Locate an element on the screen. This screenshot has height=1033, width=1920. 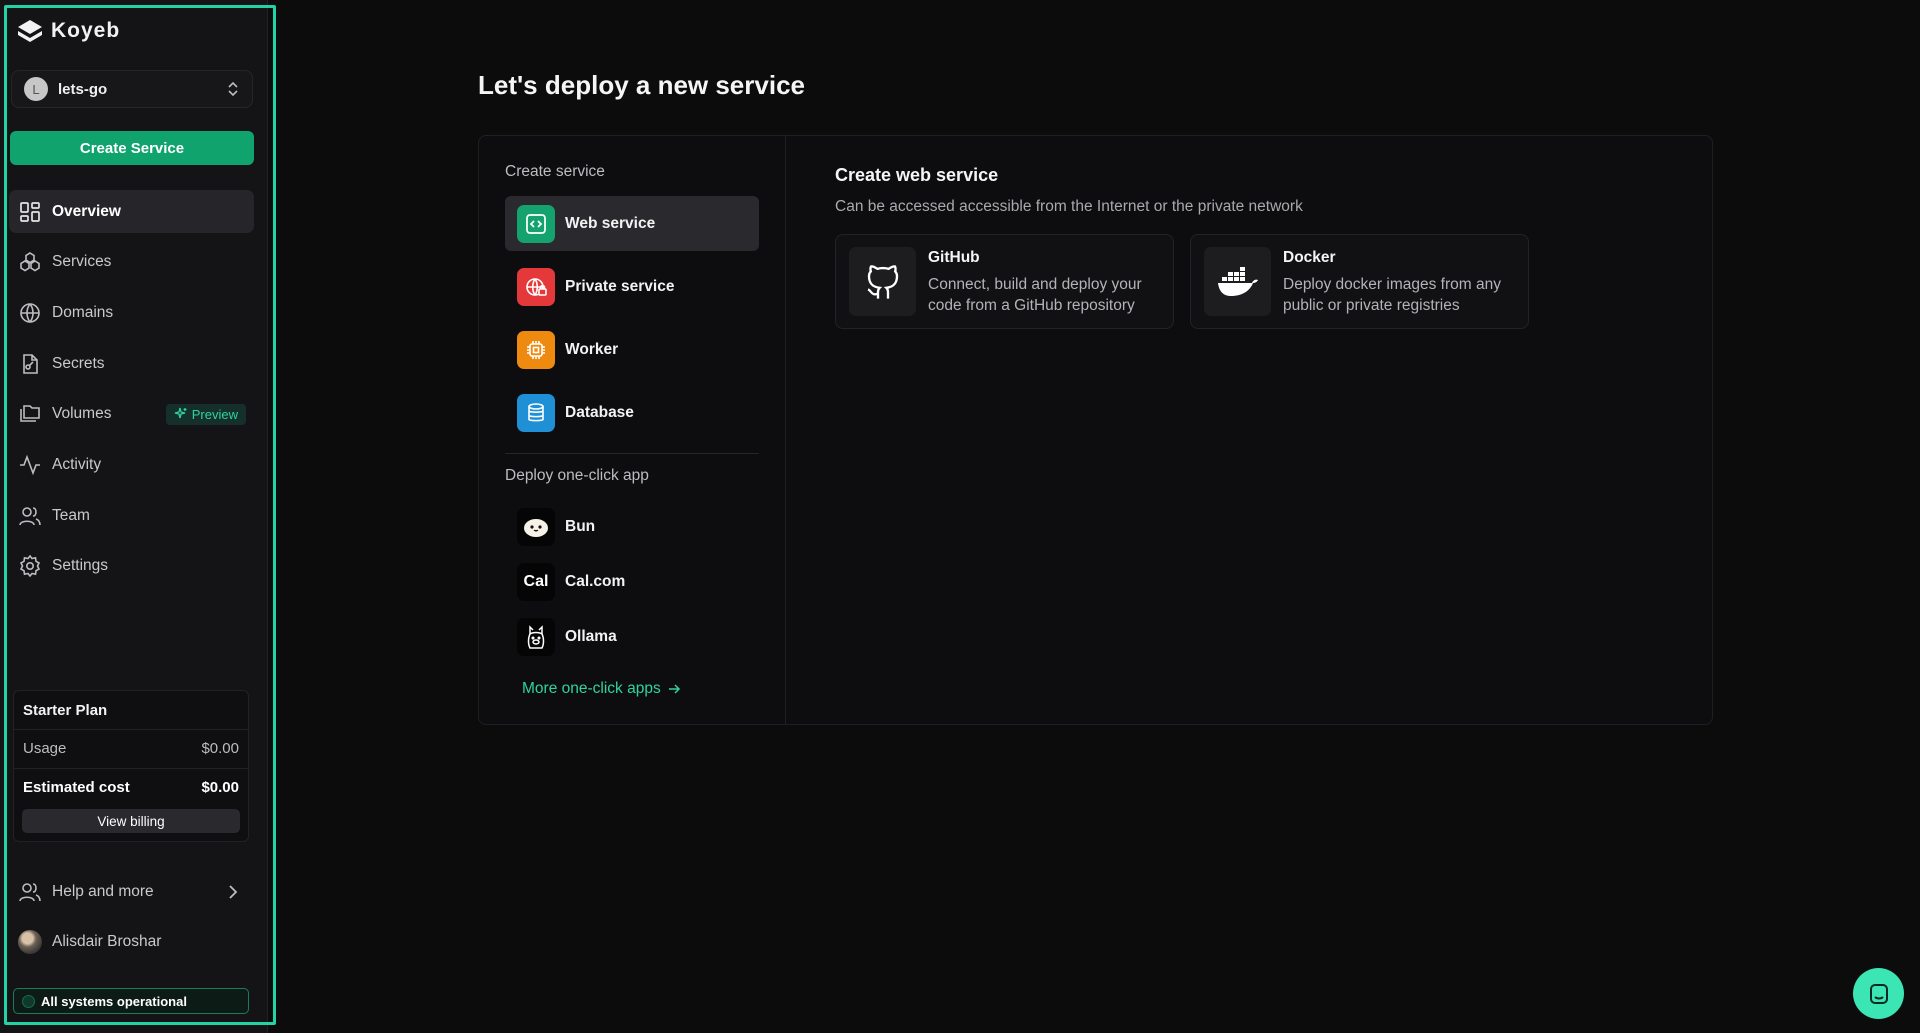
koyeb-logo: Koyeb is located at coordinates (68, 31).